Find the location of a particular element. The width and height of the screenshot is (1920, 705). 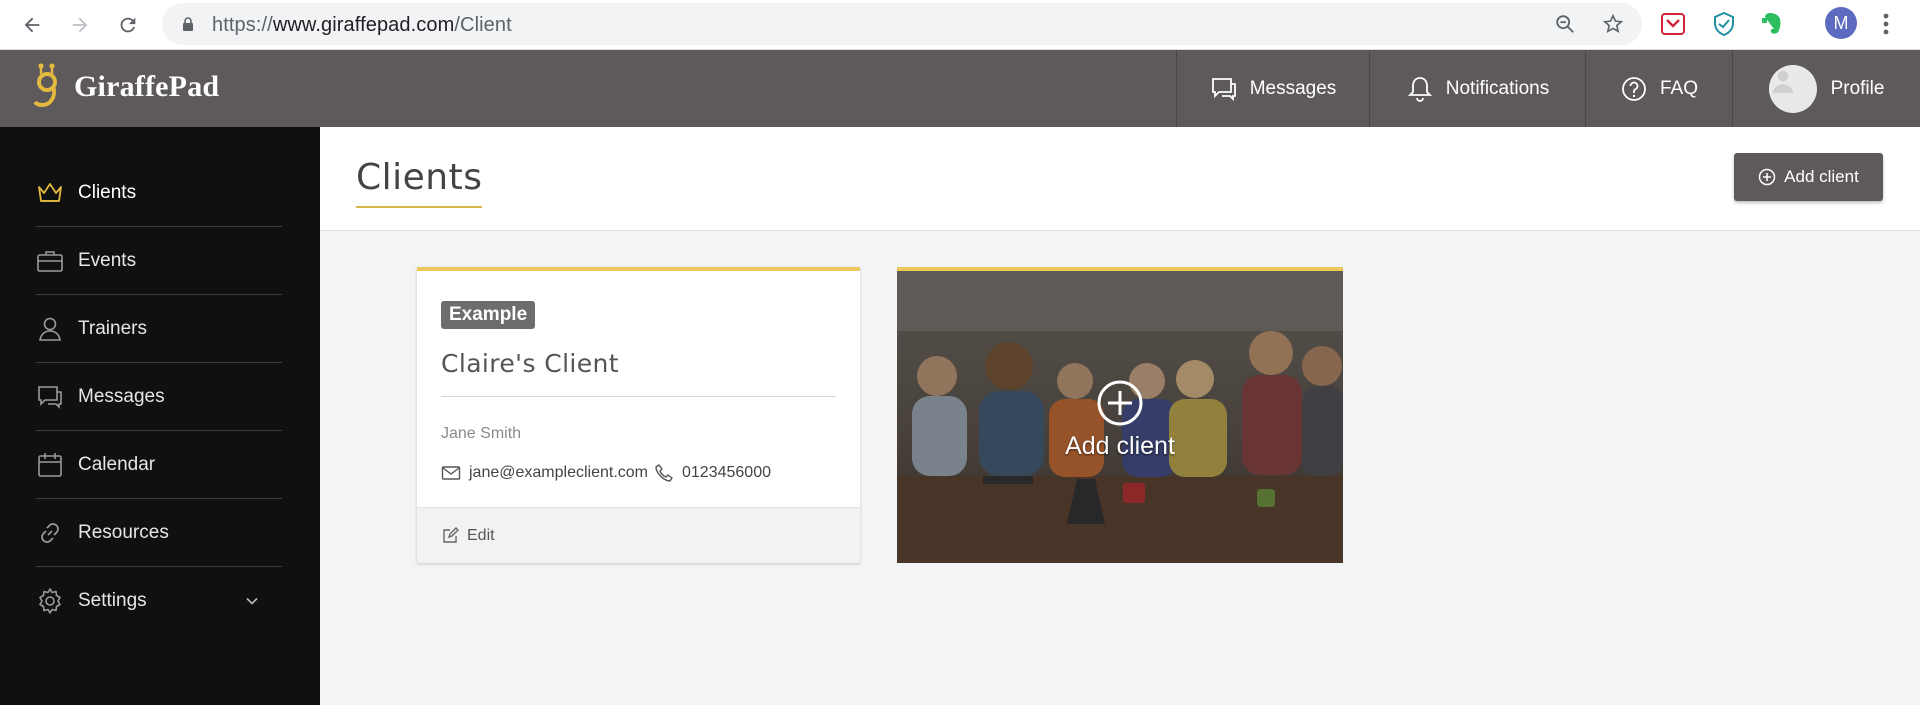

zoom-out-icon is located at coordinates (1565, 24).